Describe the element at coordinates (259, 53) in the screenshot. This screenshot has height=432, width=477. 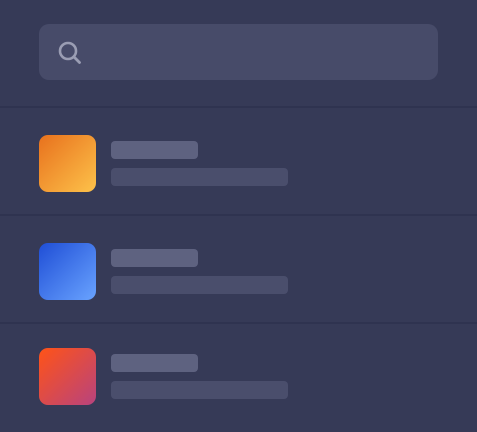
I see `search-input` at that location.